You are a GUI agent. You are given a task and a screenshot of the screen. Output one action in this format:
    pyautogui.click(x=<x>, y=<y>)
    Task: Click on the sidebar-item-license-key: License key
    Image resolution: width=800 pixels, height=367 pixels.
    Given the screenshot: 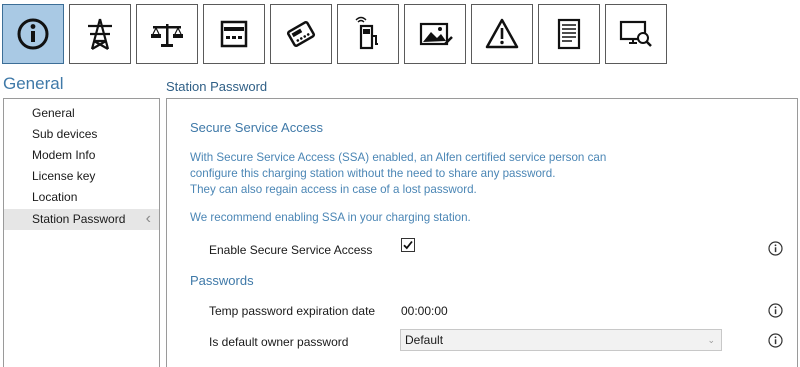 What is the action you would take?
    pyautogui.click(x=81, y=176)
    